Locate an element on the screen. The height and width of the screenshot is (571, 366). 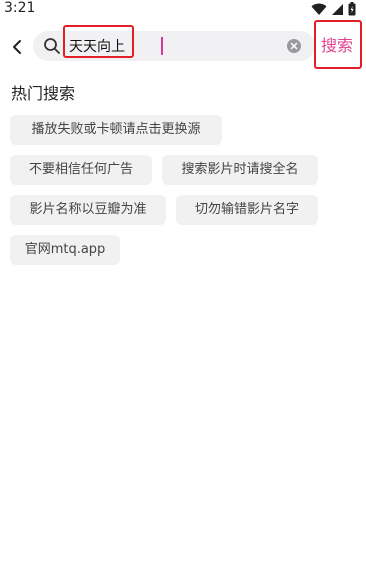
back-arrow-icon is located at coordinates (17, 47).